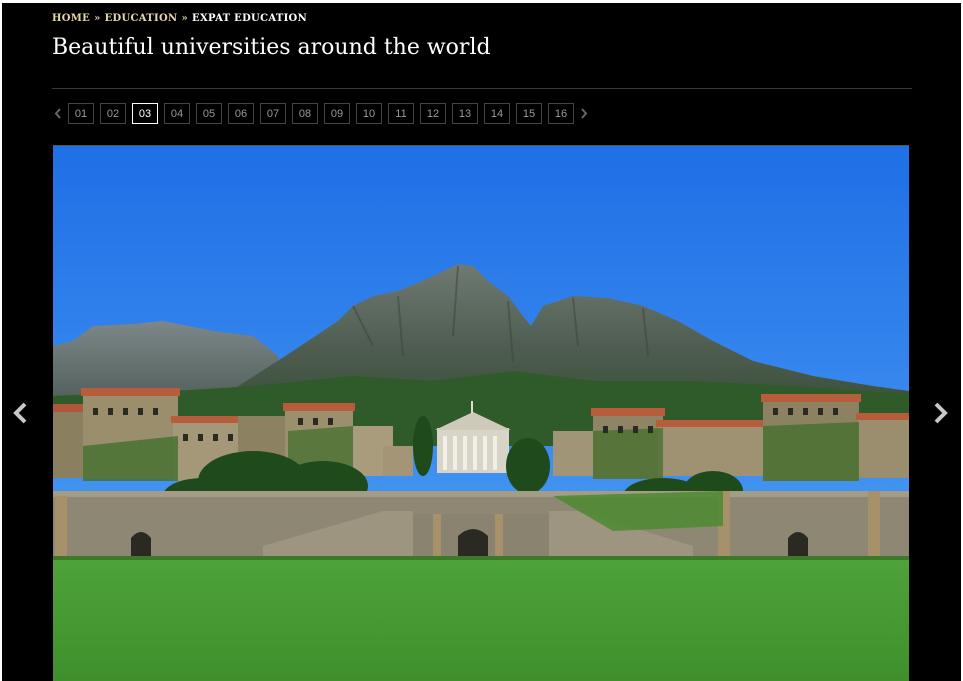 This screenshot has height=681, width=963. Describe the element at coordinates (273, 113) in the screenshot. I see `page-number-07: 07` at that location.